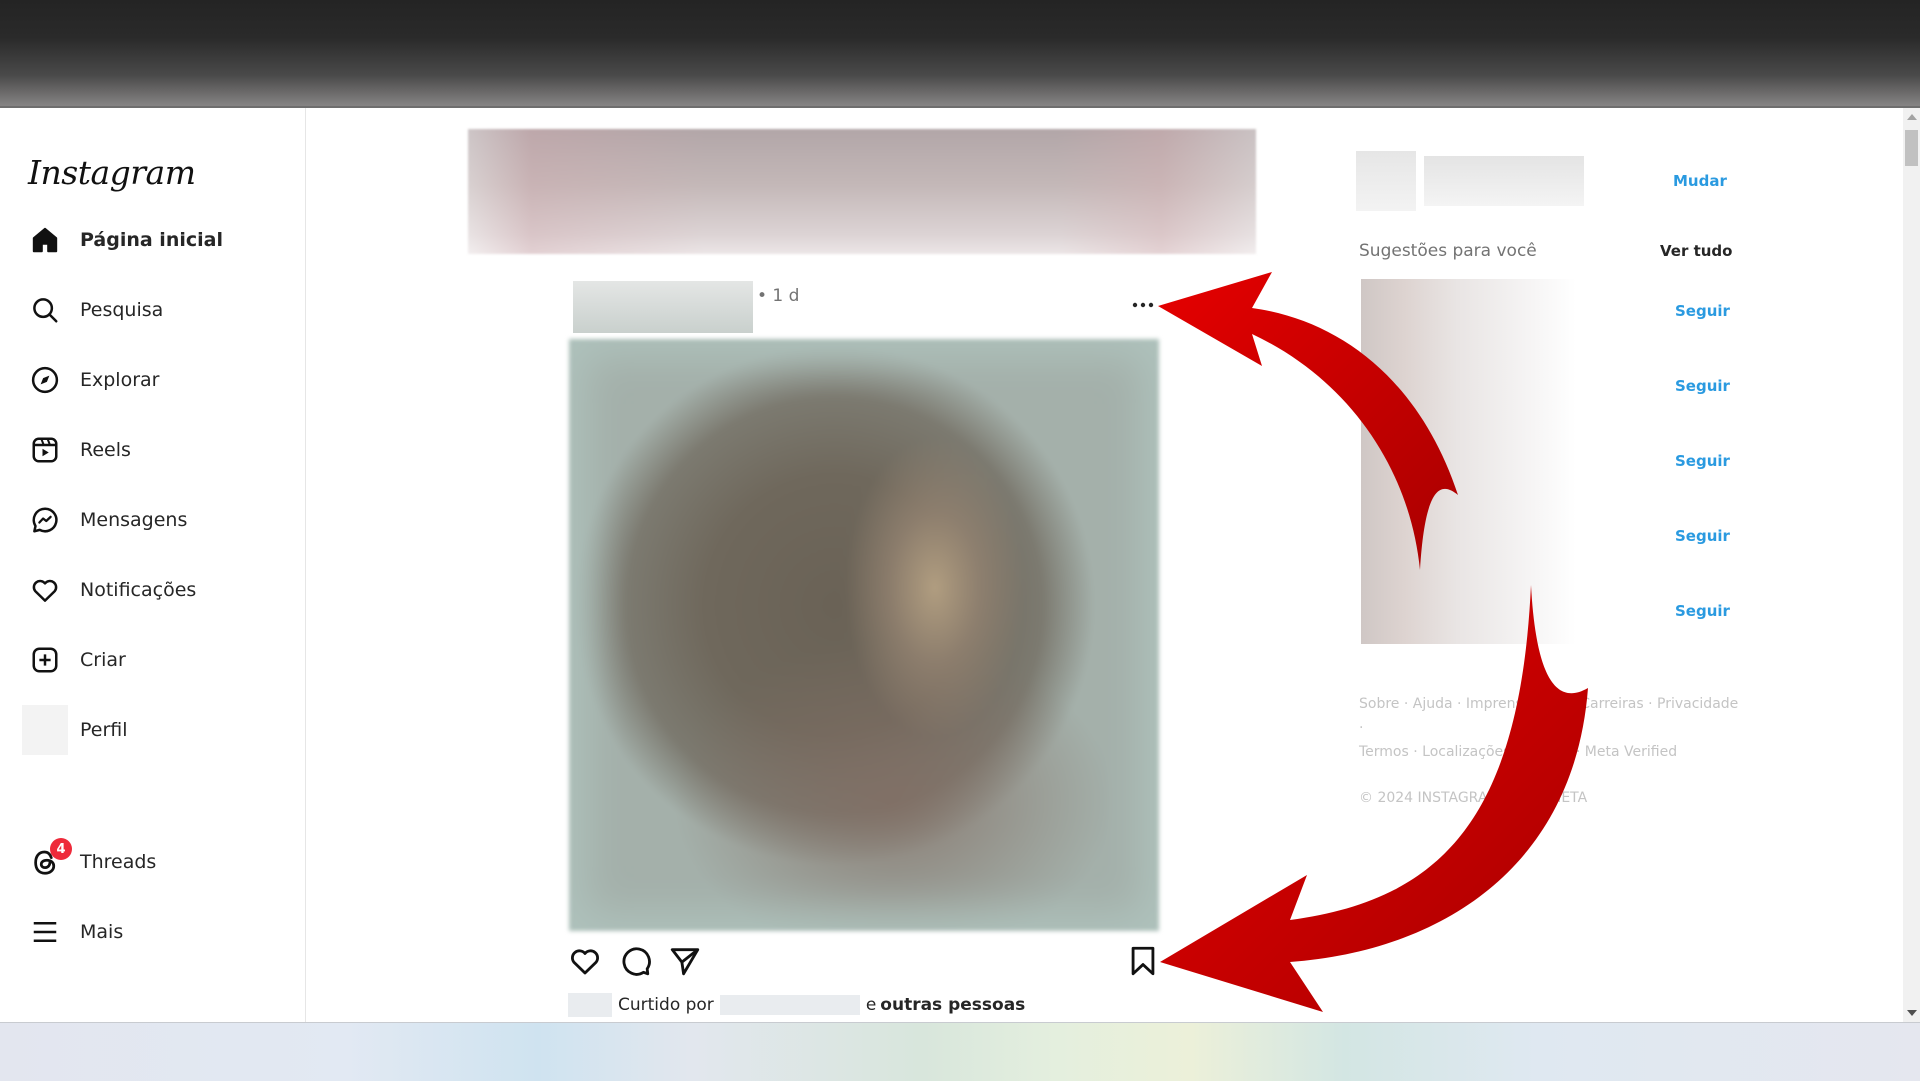 The image size is (1920, 1081). Describe the element at coordinates (1911, 148) in the screenshot. I see `scrollbar-thumb` at that location.